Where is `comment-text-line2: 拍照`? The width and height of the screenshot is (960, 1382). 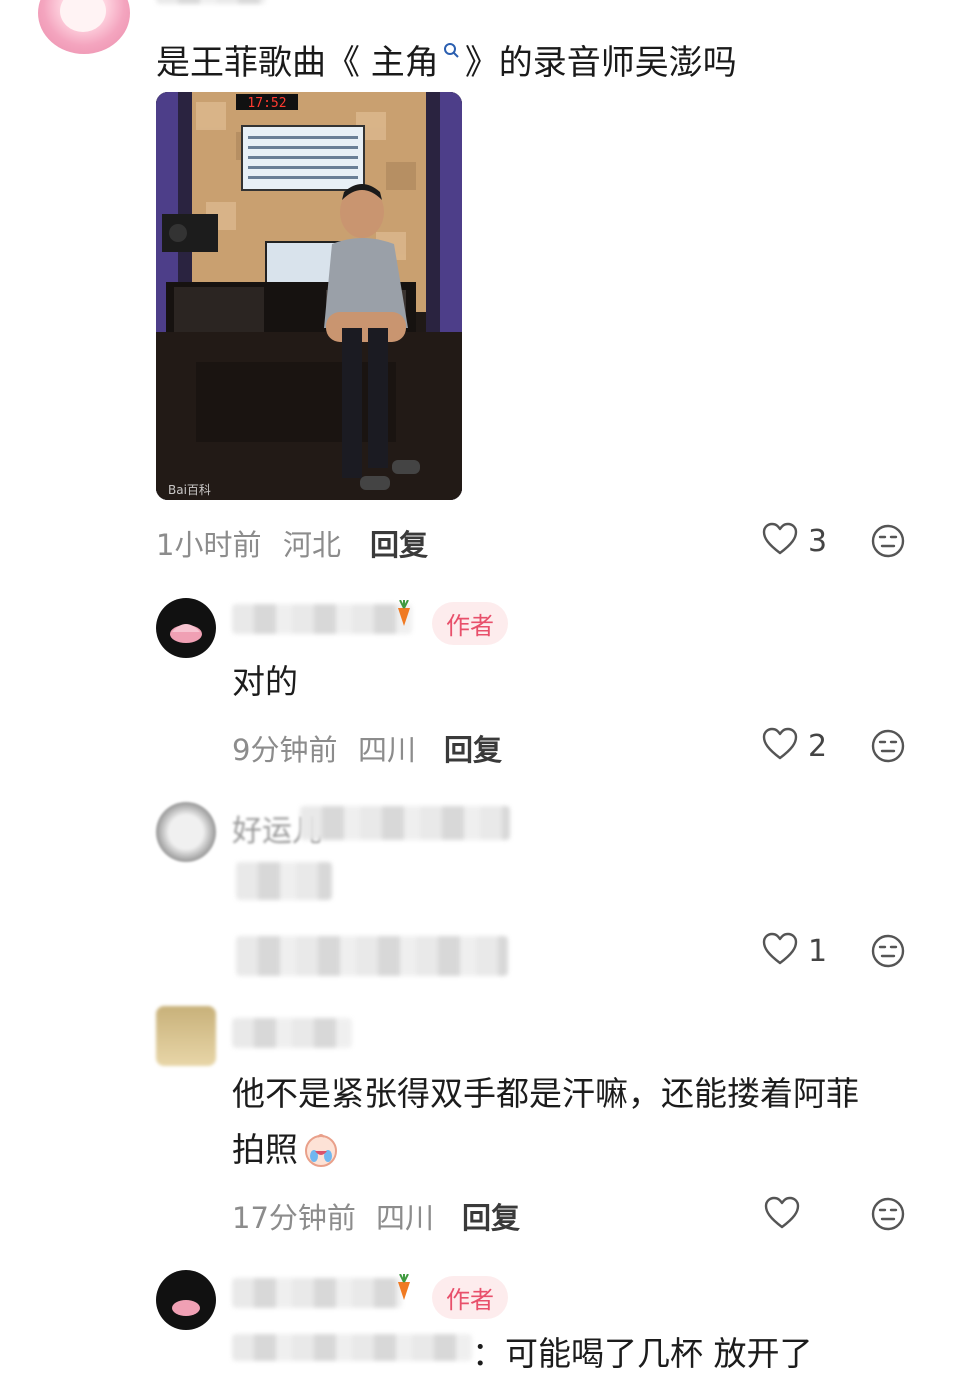 comment-text-line2: 拍照 is located at coordinates (286, 1154).